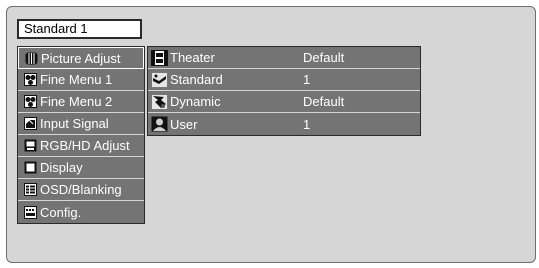 This screenshot has height=268, width=539. I want to click on sidebar-item-input-signal: Input Signal, so click(81, 124).